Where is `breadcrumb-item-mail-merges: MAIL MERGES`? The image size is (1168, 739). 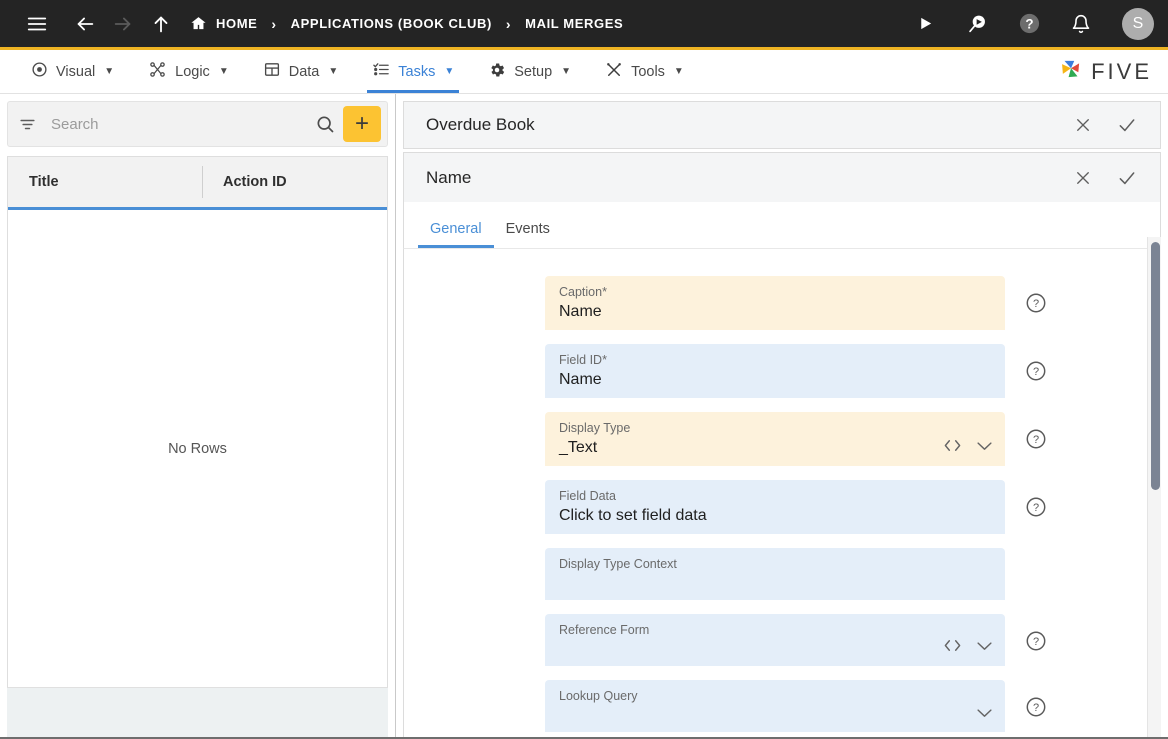 breadcrumb-item-mail-merges: MAIL MERGES is located at coordinates (574, 23).